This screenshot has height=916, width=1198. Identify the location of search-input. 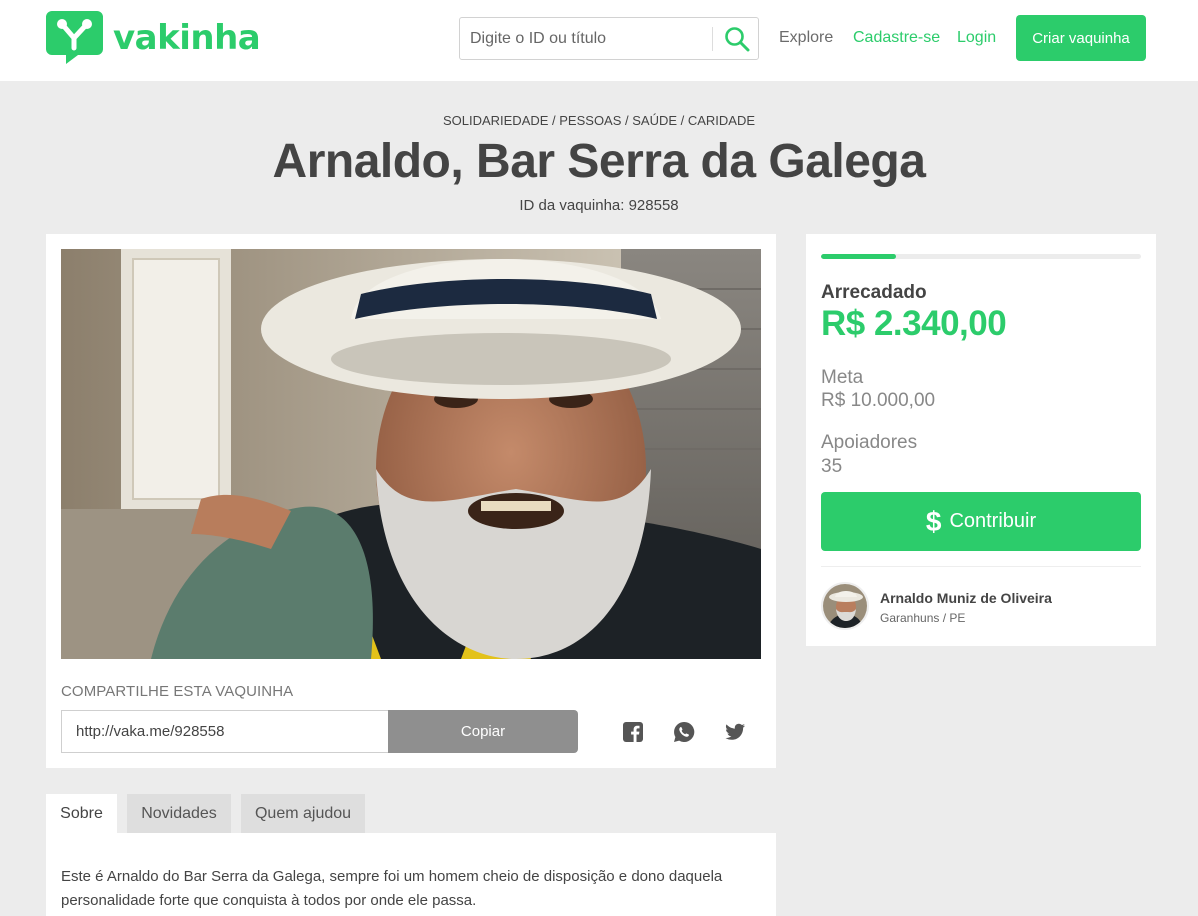
(585, 38).